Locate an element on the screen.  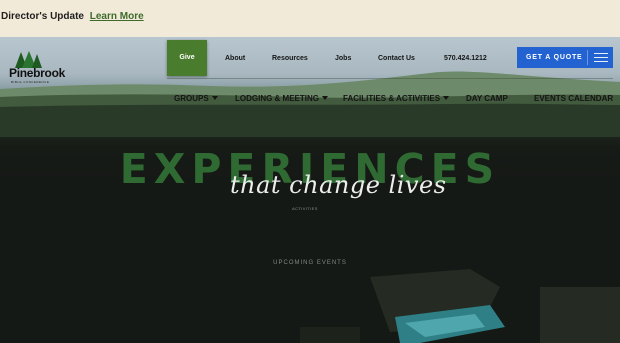
give-button: Give is located at coordinates (187, 58).